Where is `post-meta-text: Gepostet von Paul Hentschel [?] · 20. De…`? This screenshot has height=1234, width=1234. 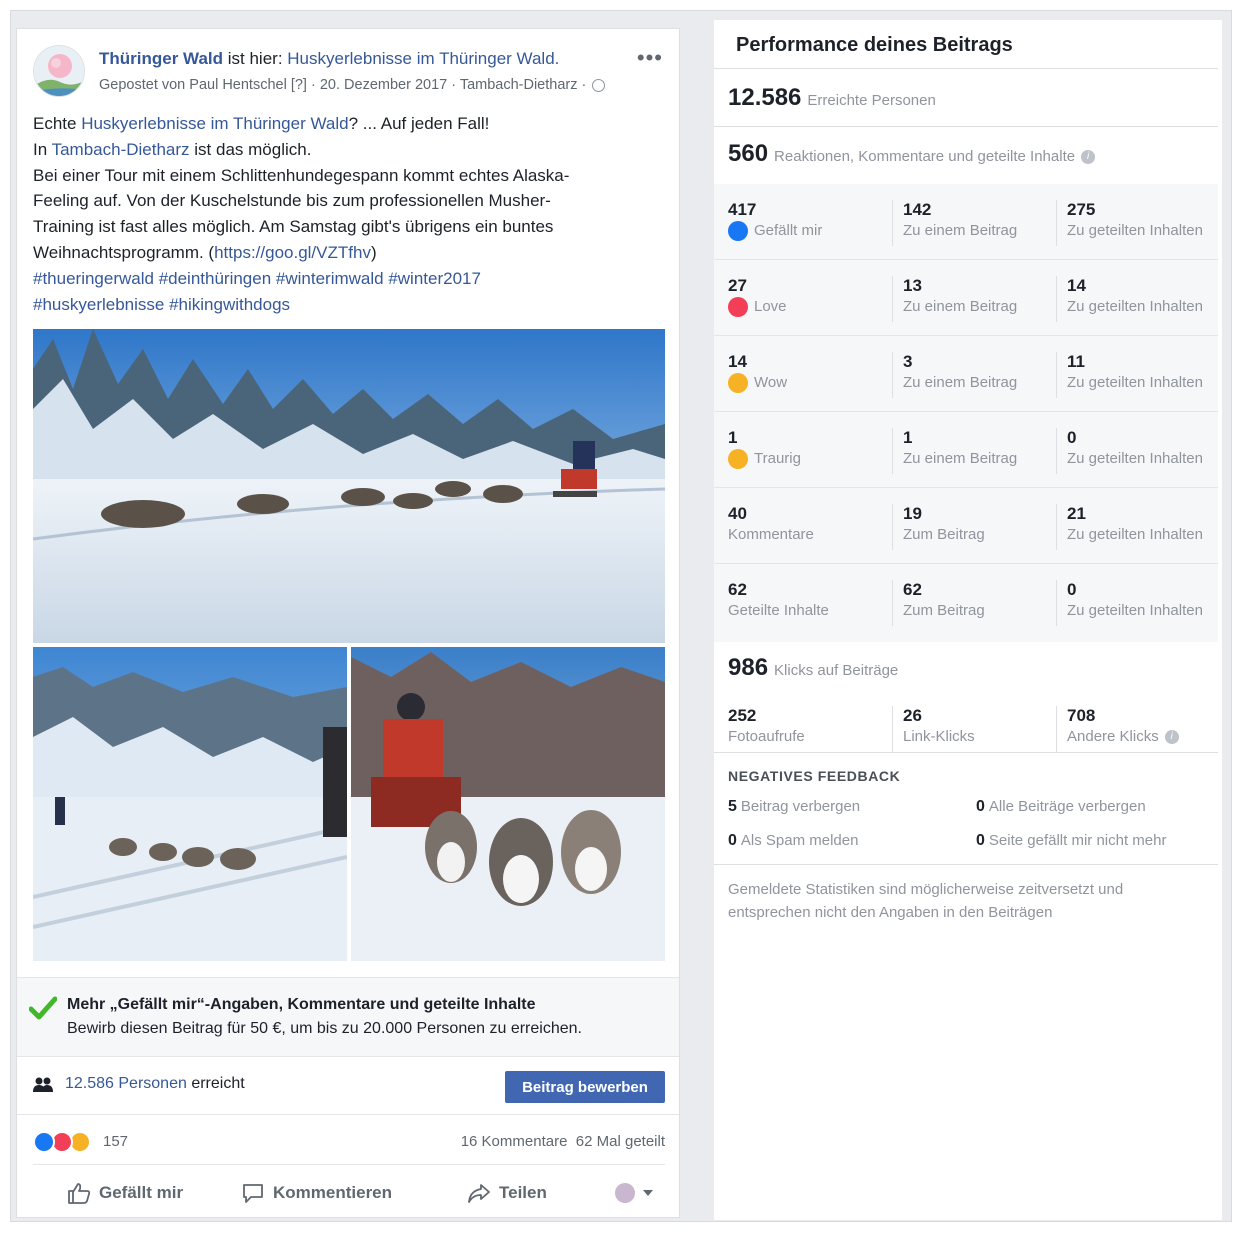 post-meta-text: Gepostet von Paul Hentschel [?] · 20. De… is located at coordinates (343, 85).